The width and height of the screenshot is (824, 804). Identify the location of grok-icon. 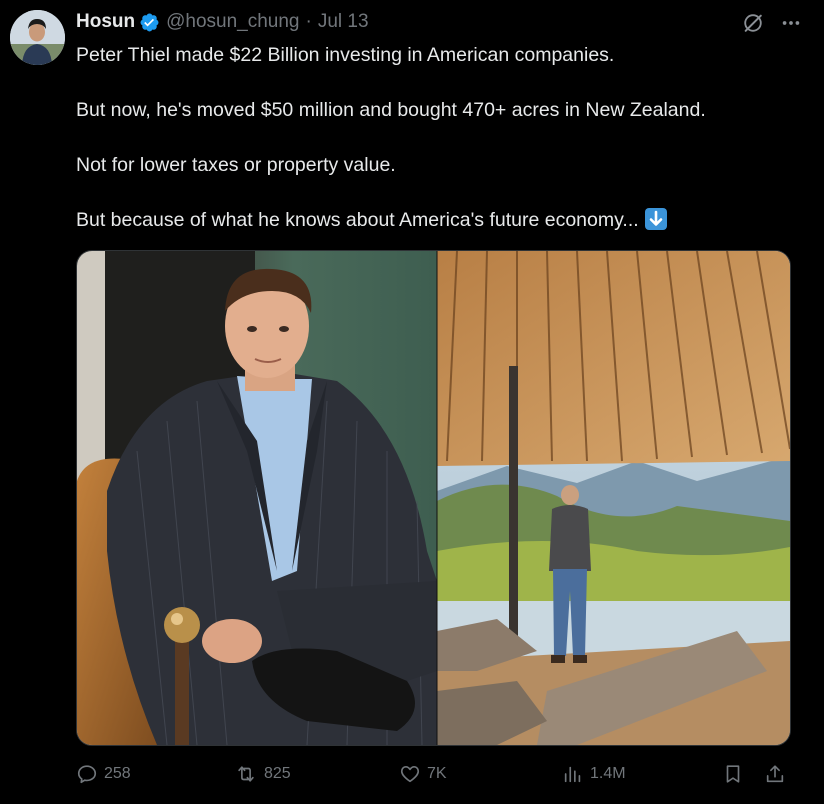
(753, 25).